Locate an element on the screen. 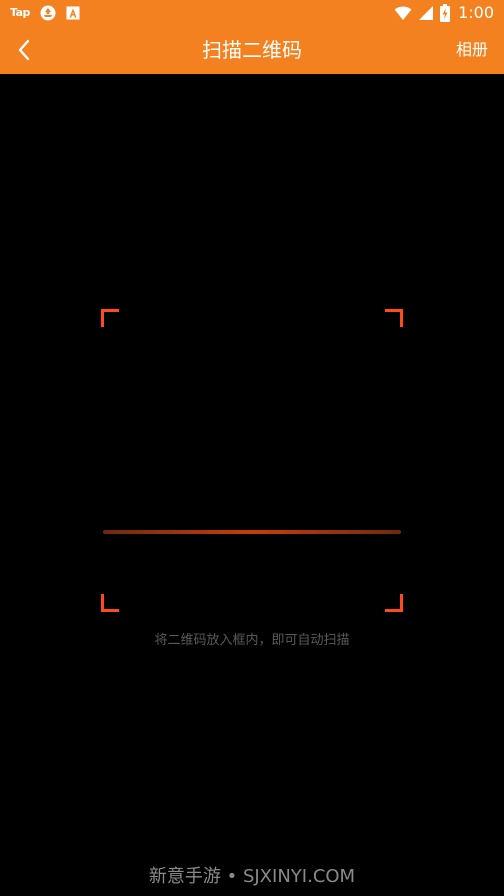 Image resolution: width=504 pixels, height=896 pixels. scan-frame-corner-top-right is located at coordinates (394, 318).